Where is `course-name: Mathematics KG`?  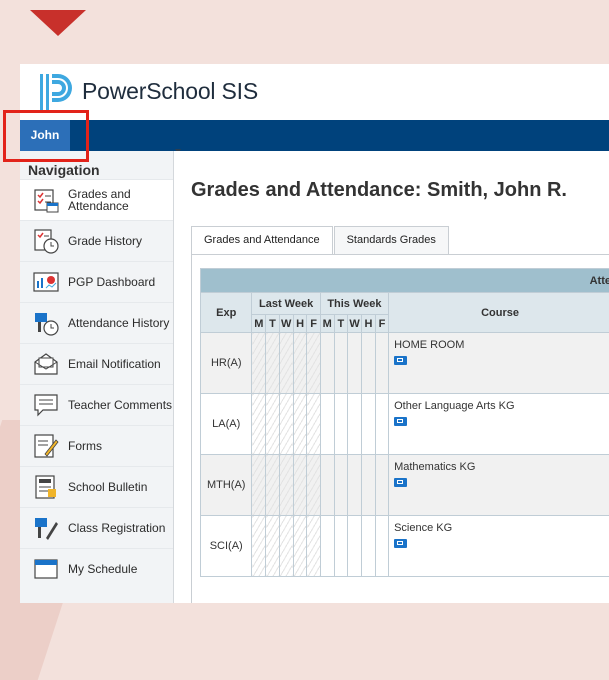 course-name: Mathematics KG is located at coordinates (500, 467).